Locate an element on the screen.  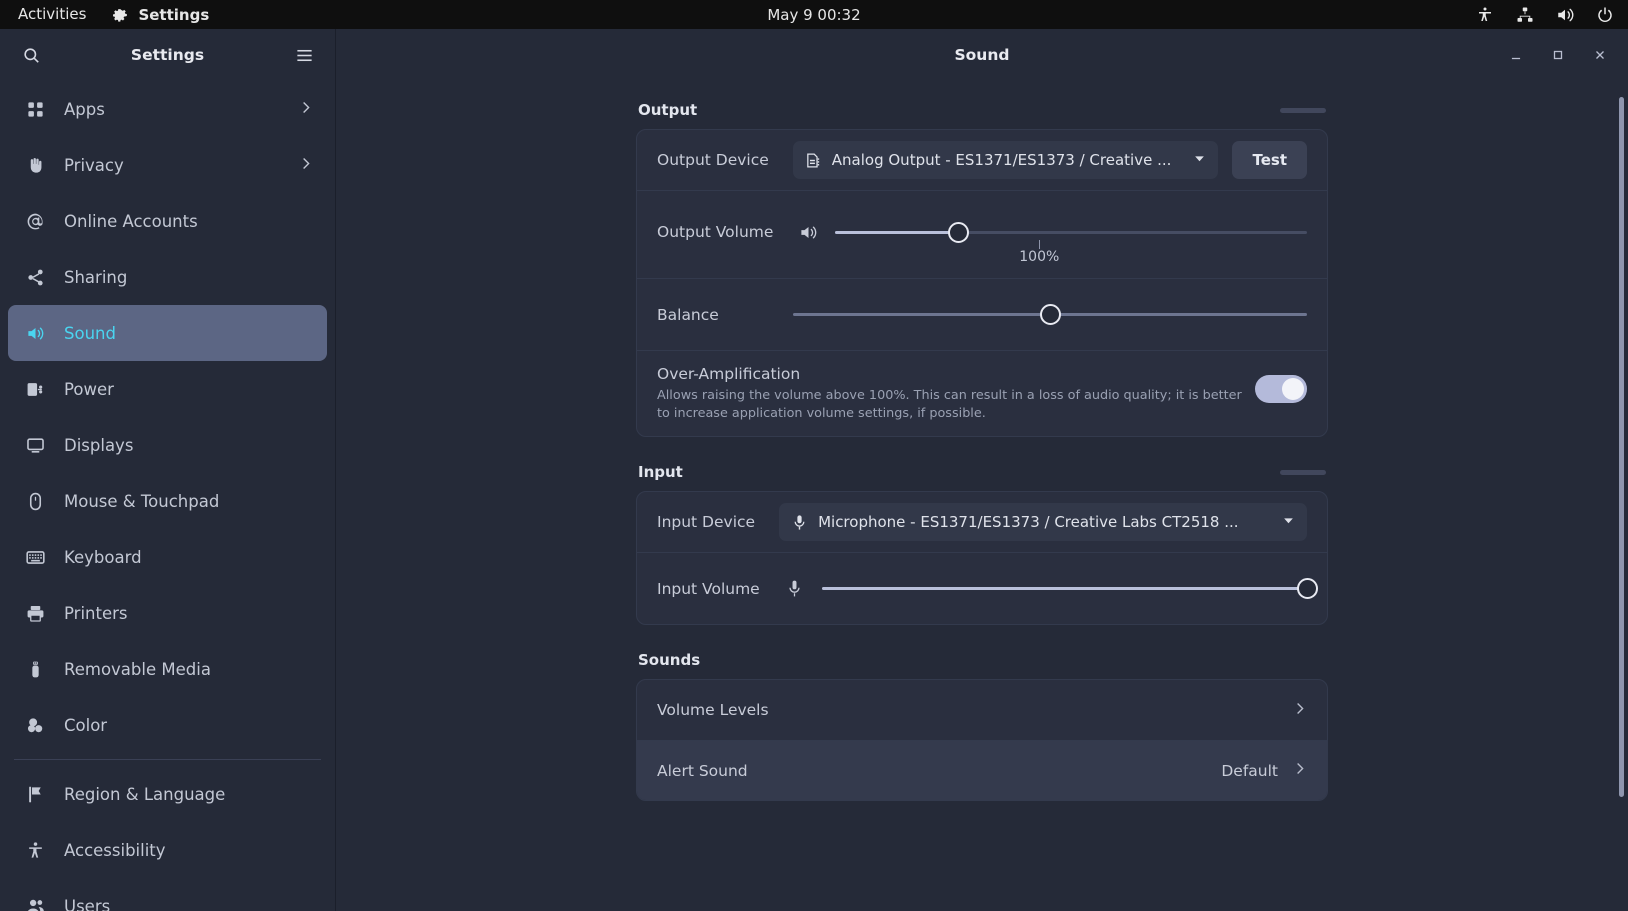
sounds-row-value-group is located at coordinates (1292, 710).